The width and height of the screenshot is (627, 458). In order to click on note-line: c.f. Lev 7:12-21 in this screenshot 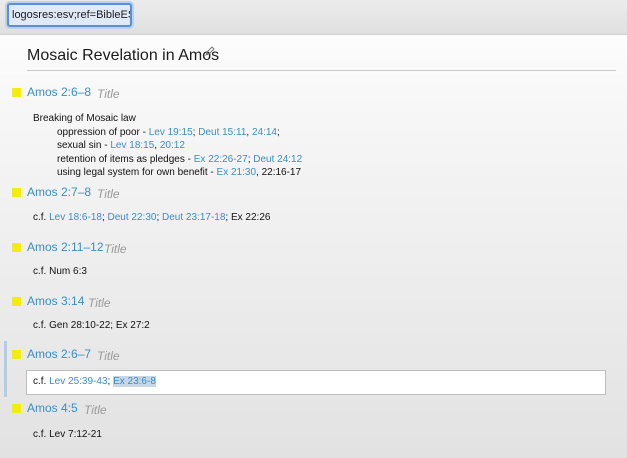, I will do `click(67, 435)`.